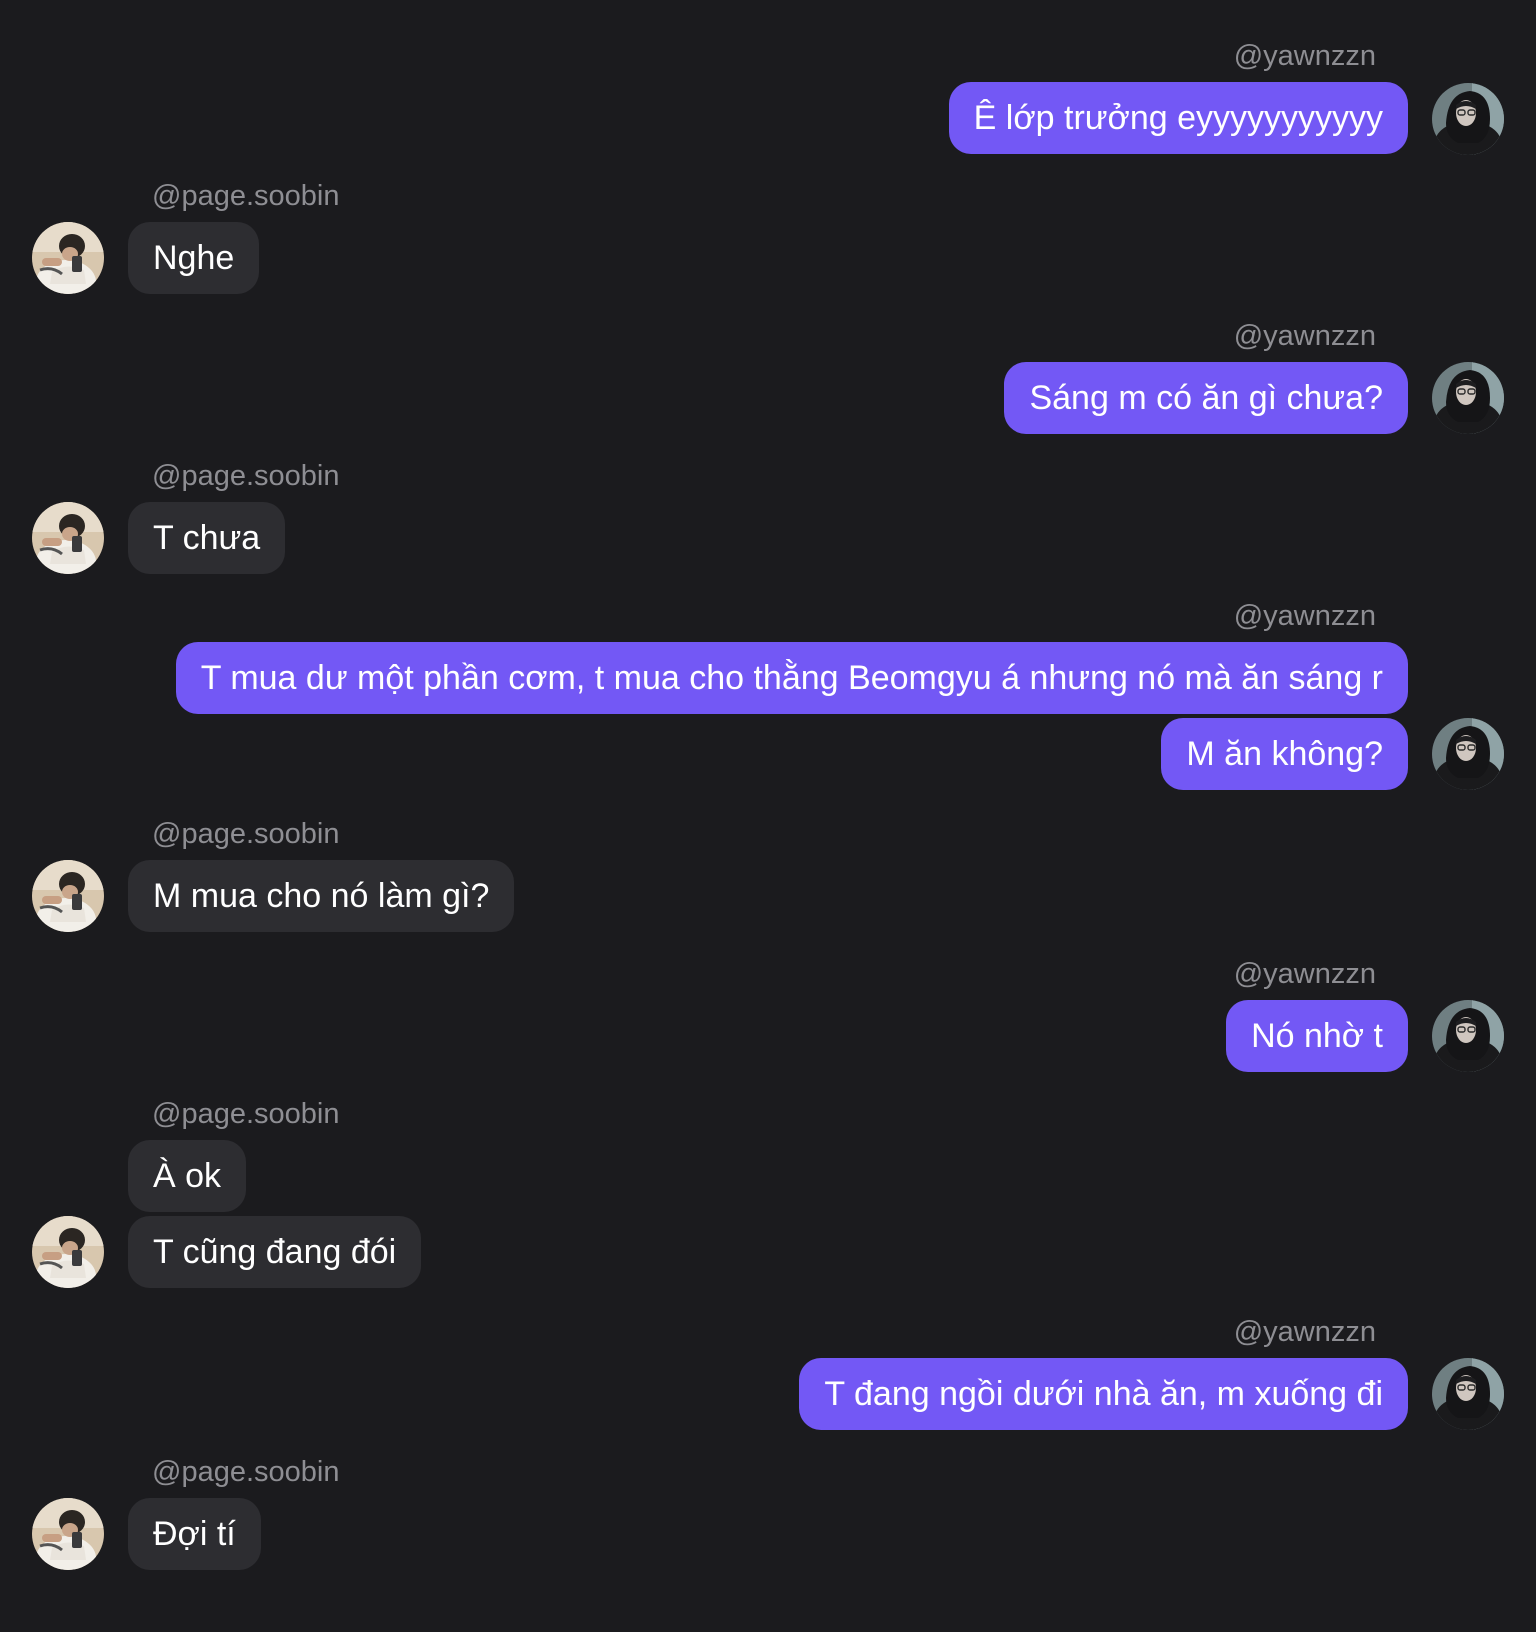 This screenshot has width=1536, height=1632. Describe the element at coordinates (1317, 1036) in the screenshot. I see `sent-message-bubble: Nó nhờ t` at that location.